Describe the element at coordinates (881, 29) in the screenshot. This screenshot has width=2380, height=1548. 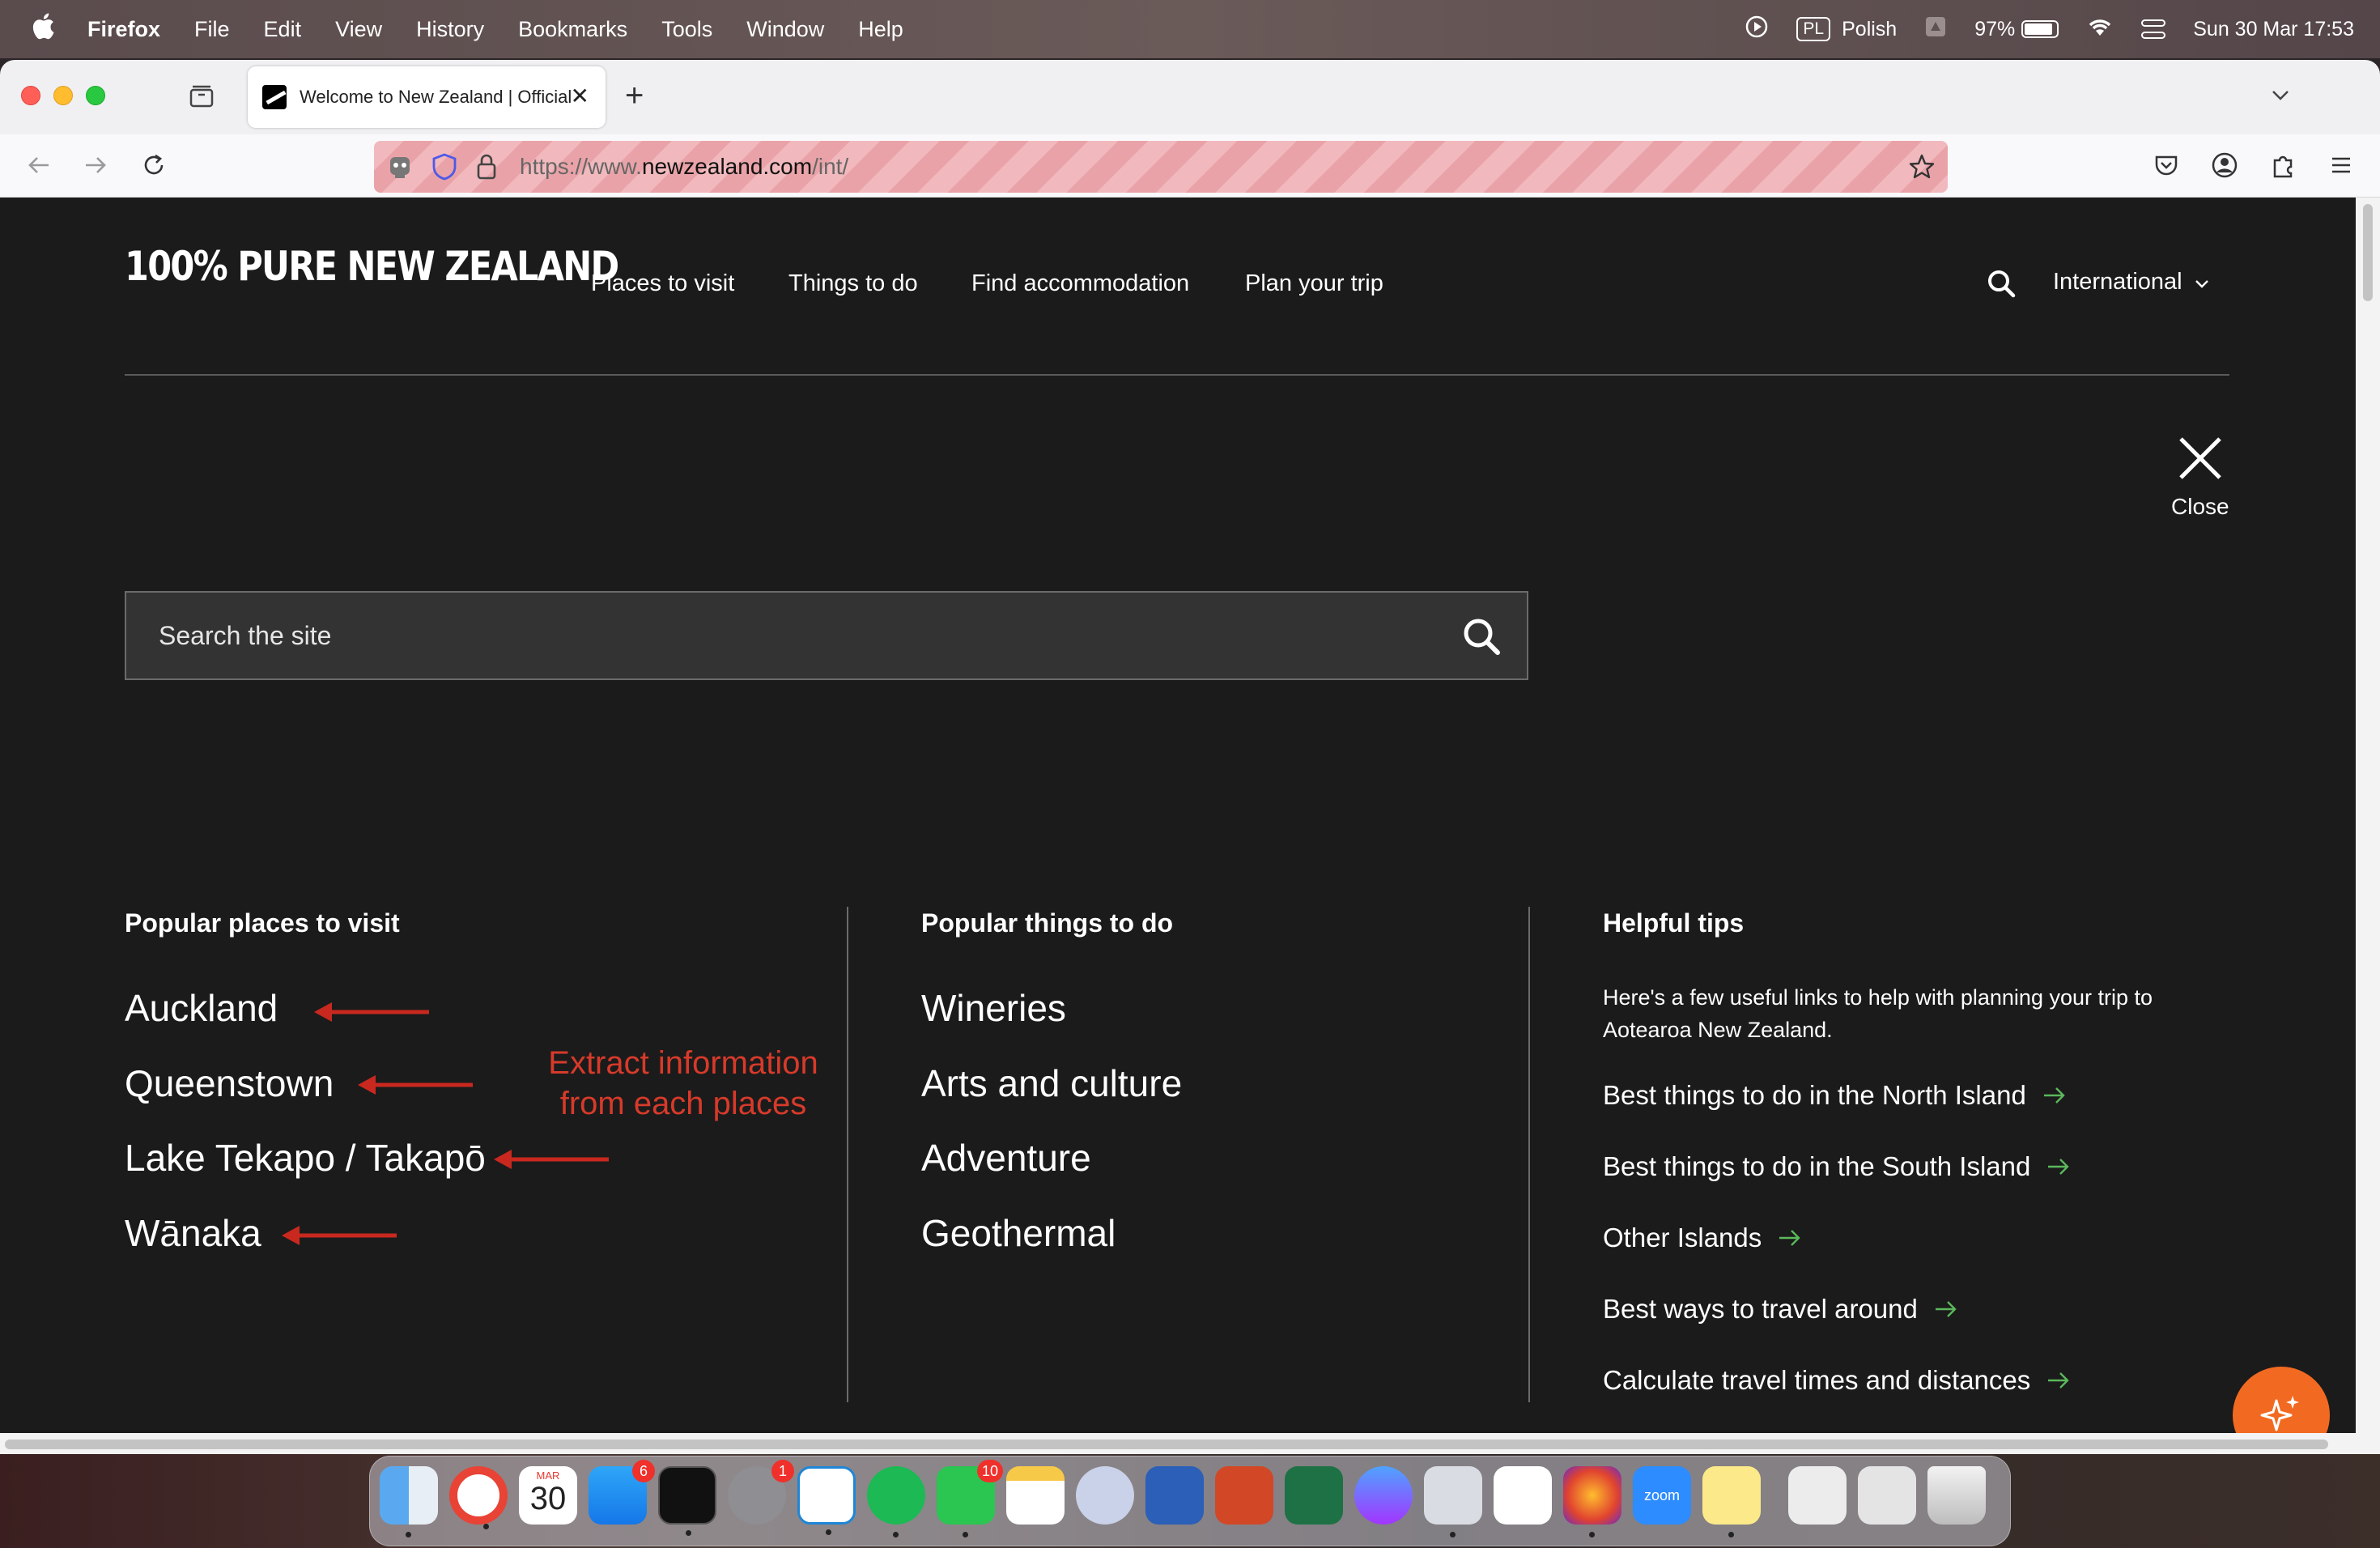
I see `menu-help: Help` at that location.